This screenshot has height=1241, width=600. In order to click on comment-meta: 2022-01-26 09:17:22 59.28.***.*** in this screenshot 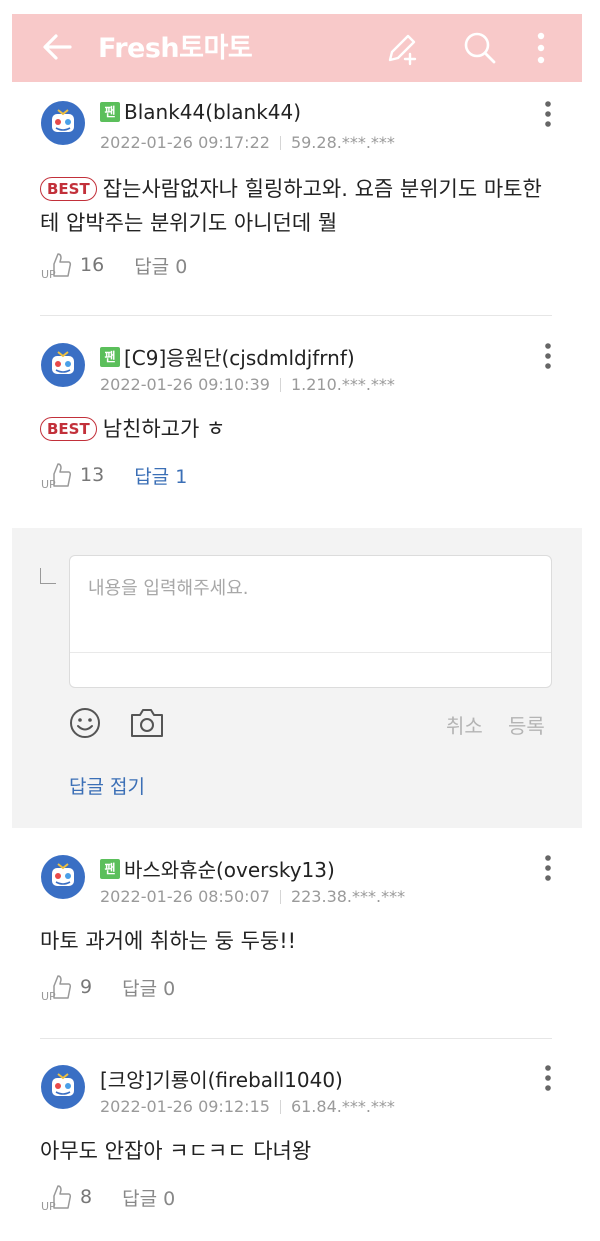, I will do `click(247, 142)`.